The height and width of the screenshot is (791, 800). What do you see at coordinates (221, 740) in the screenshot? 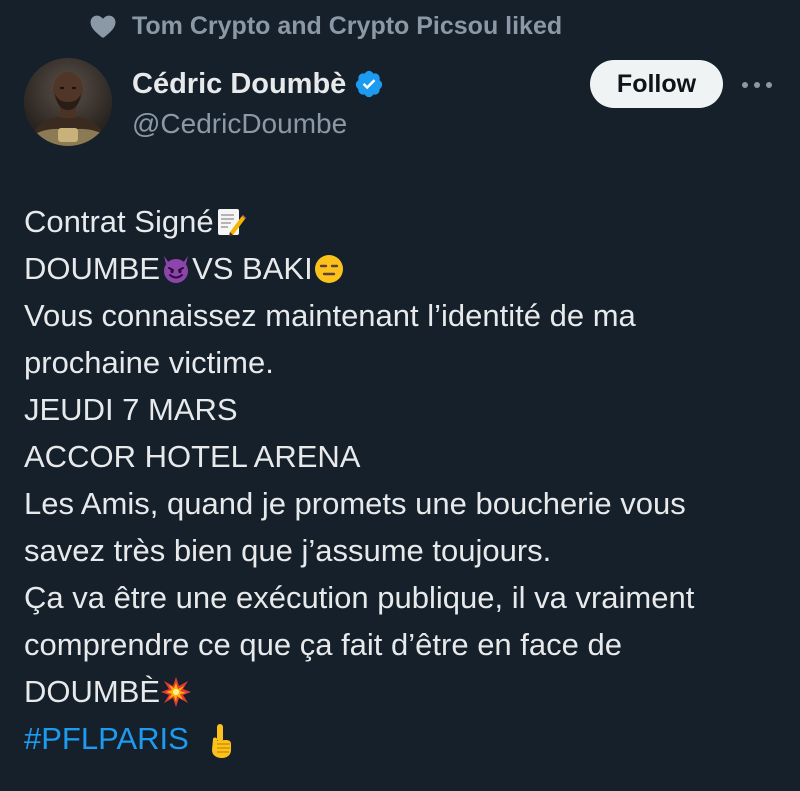
I see `pointing-up-emoji` at bounding box center [221, 740].